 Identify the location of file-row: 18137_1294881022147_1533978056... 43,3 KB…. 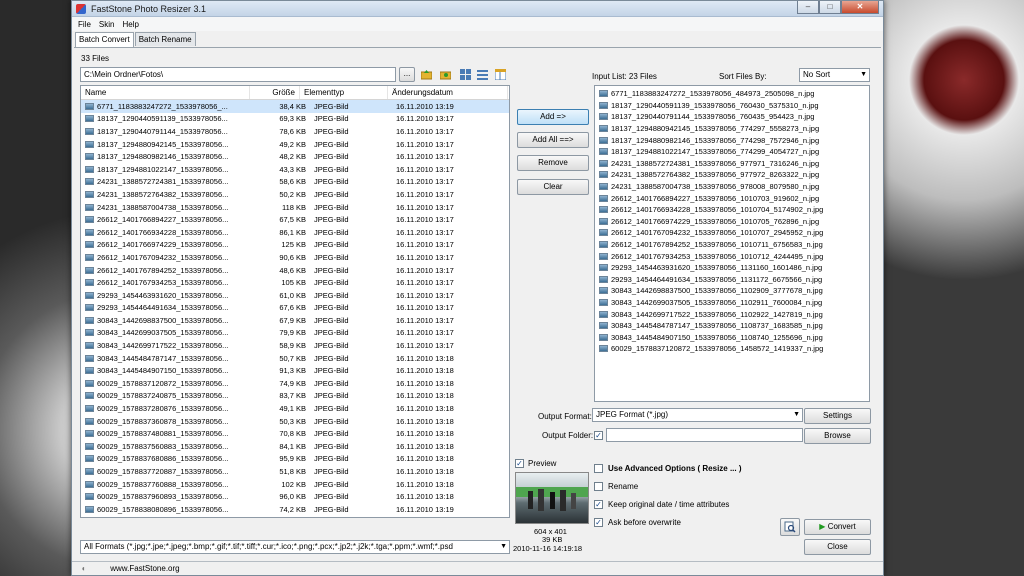
(295, 169).